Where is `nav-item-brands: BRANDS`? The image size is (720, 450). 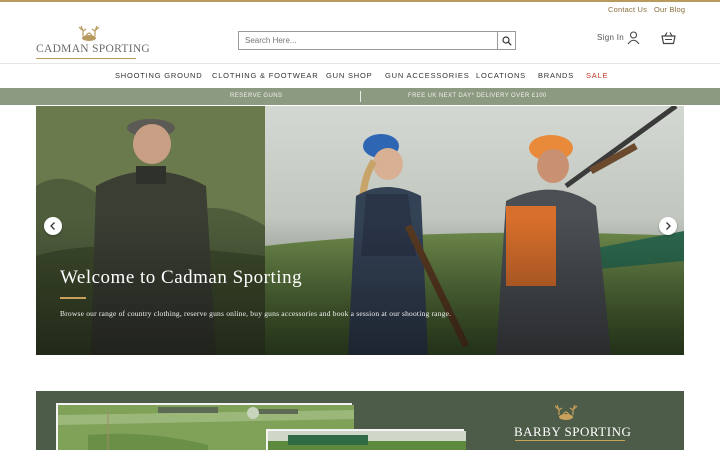
nav-item-brands: BRANDS is located at coordinates (556, 75).